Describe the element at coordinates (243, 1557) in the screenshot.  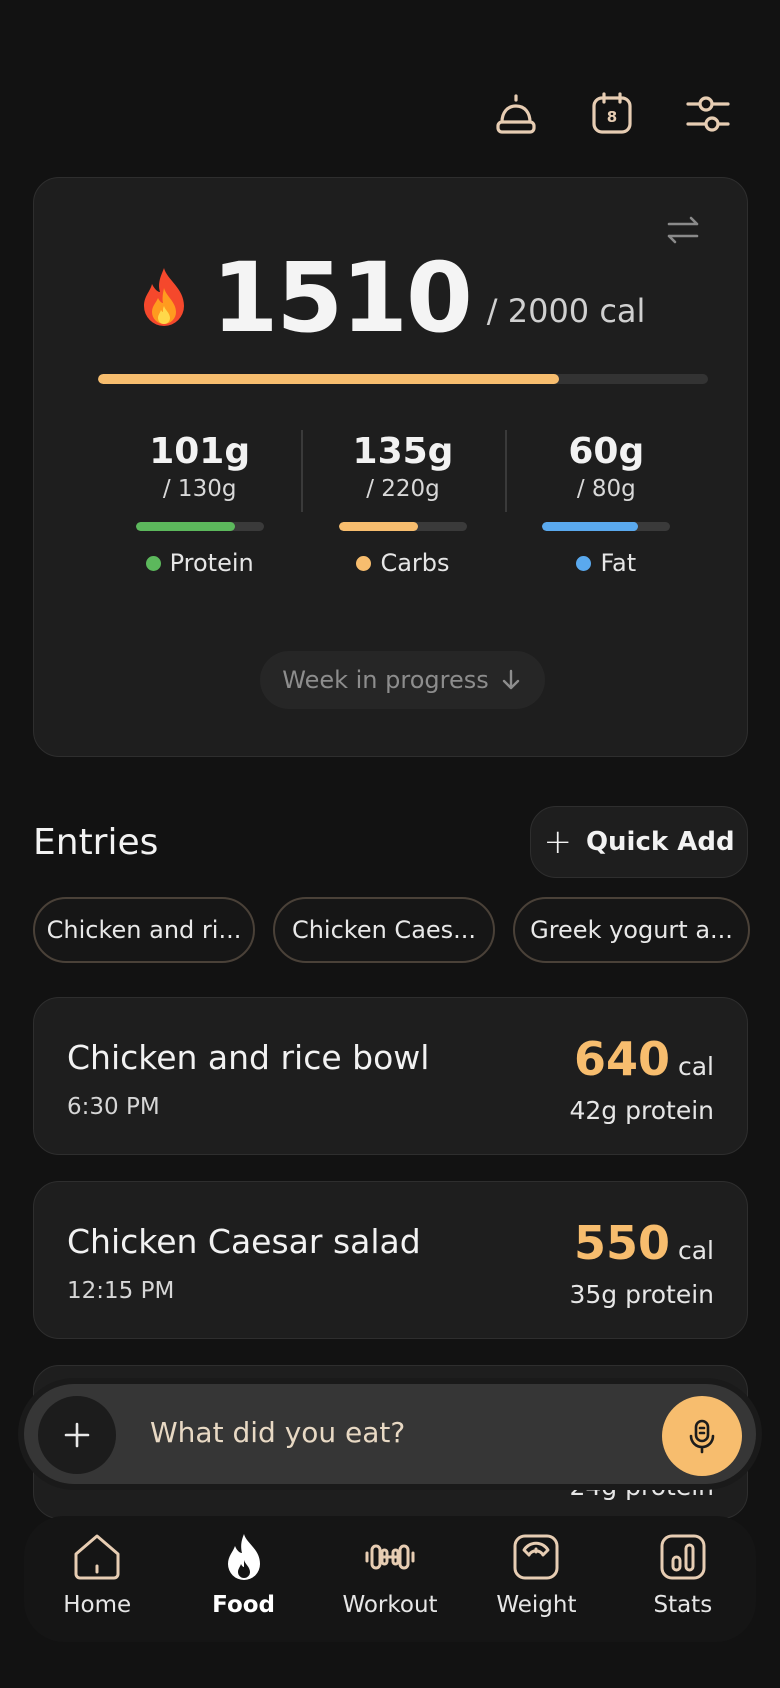
I see `flame-icon` at that location.